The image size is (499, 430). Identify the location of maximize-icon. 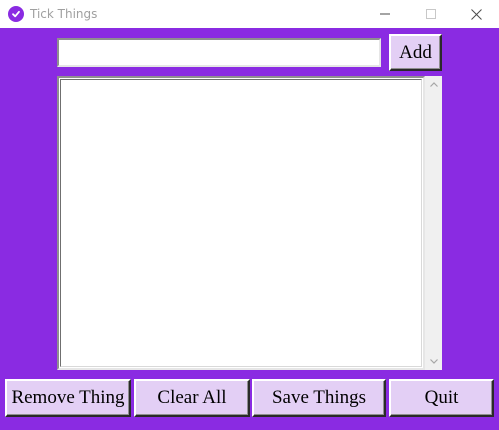
(431, 14).